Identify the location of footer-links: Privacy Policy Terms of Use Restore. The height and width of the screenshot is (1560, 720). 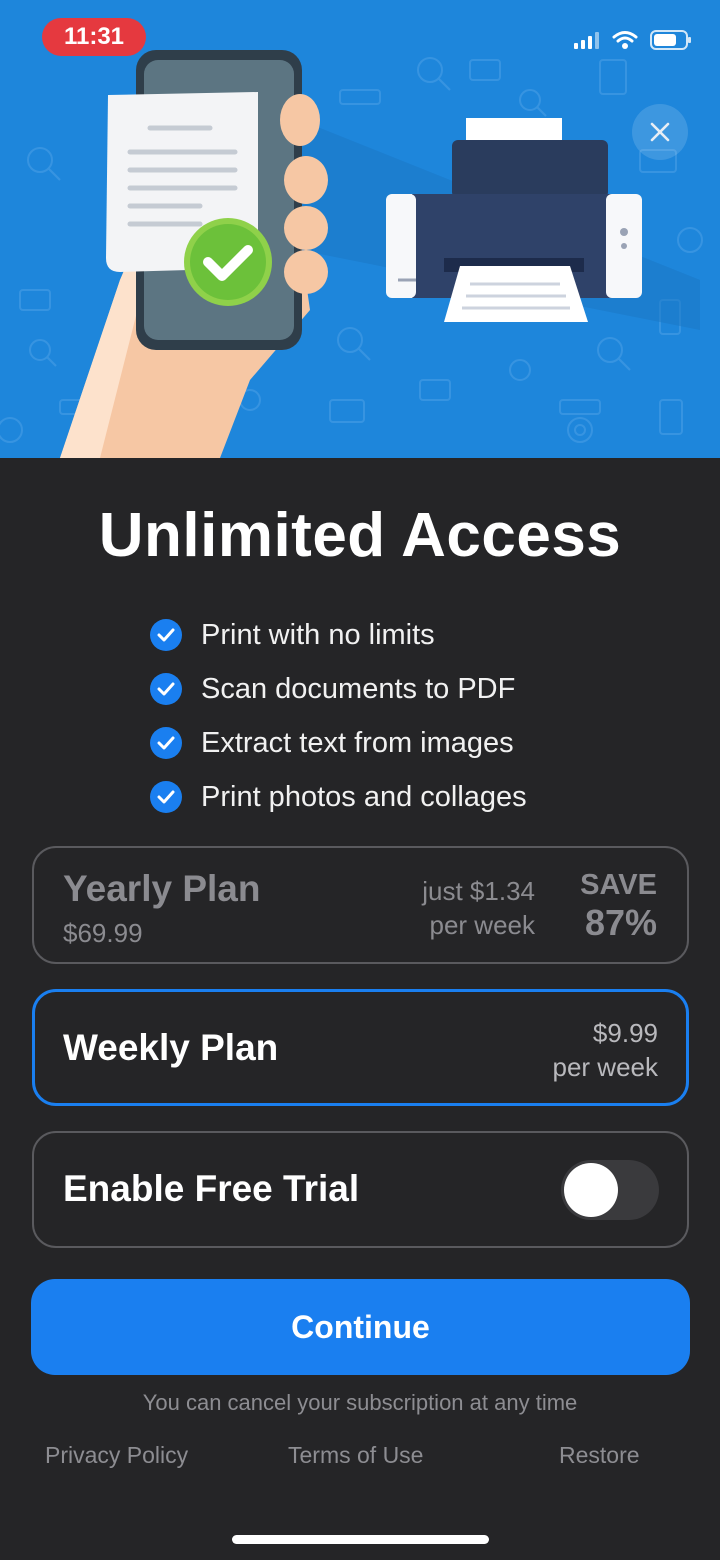
(360, 1457).